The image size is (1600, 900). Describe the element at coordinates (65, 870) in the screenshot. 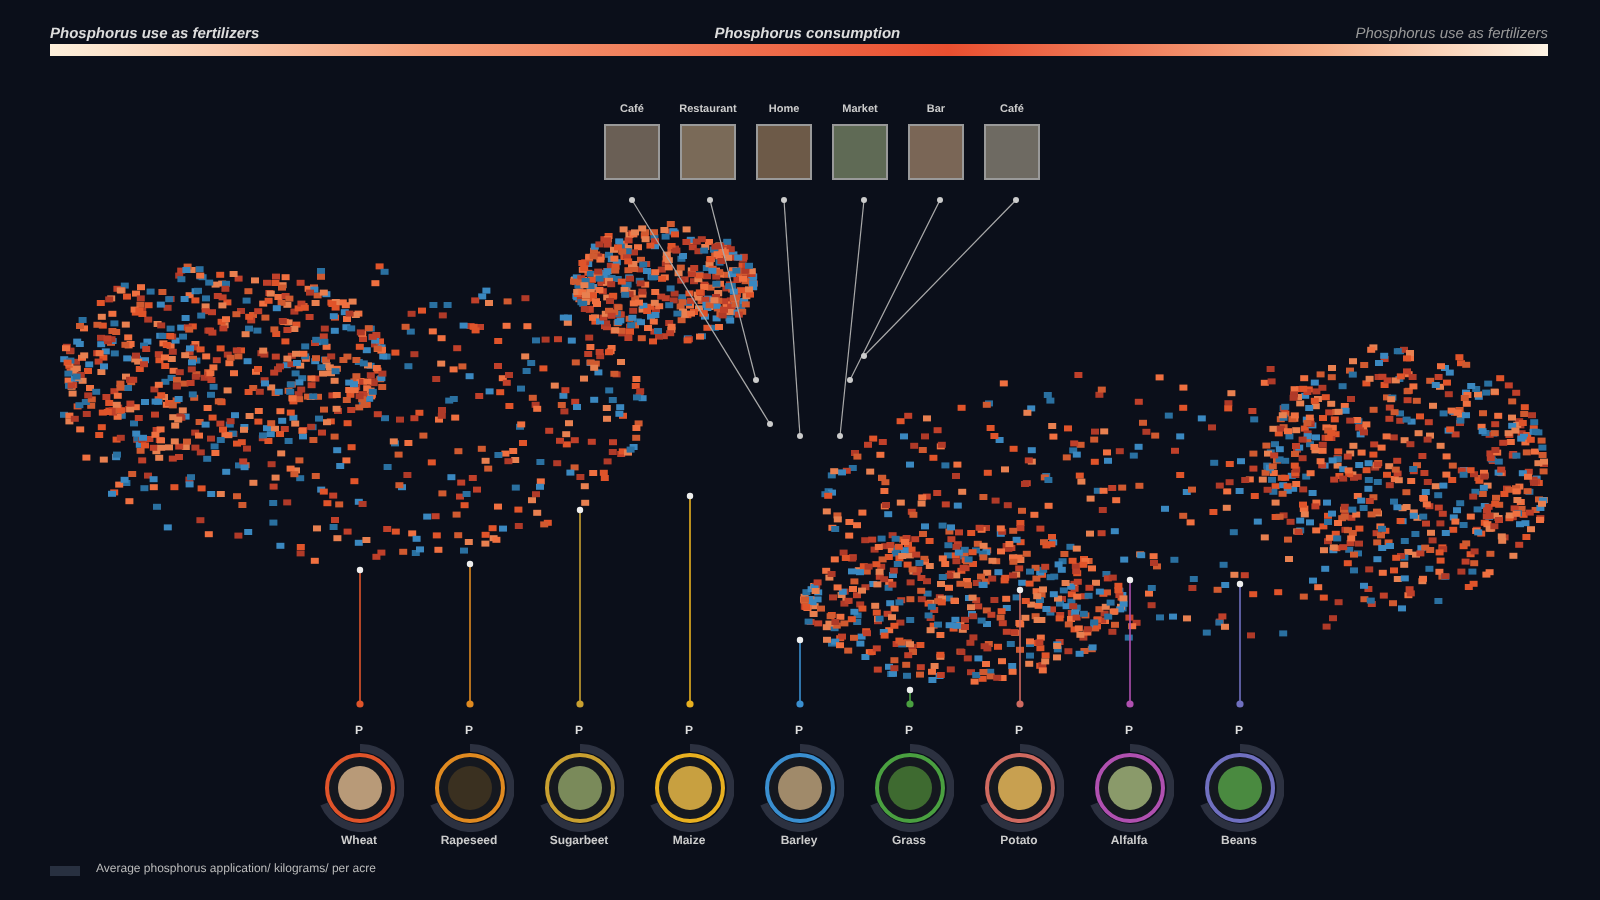

I see `legend-swatch` at that location.